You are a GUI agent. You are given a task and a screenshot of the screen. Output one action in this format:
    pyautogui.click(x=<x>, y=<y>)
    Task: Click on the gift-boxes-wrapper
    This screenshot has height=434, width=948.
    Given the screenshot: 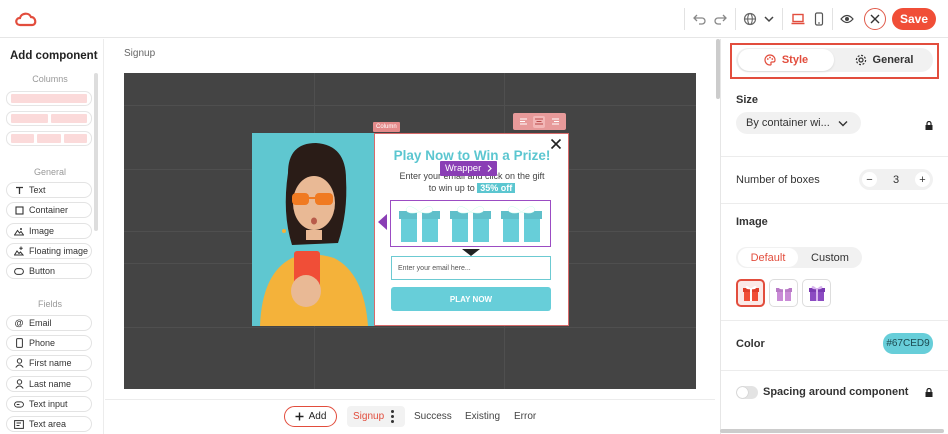 What is the action you would take?
    pyautogui.click(x=470, y=223)
    